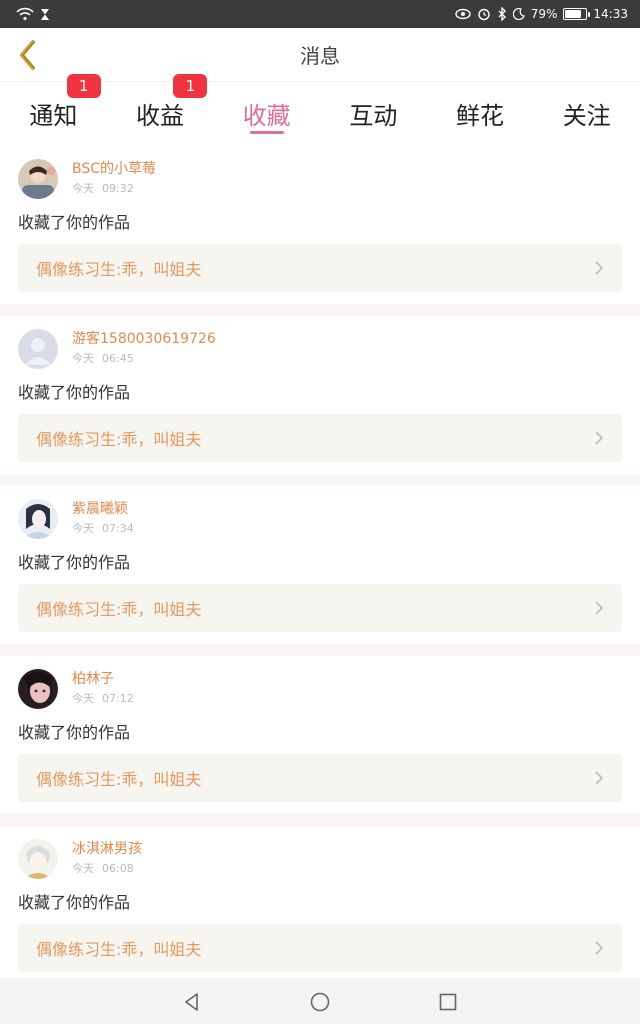  I want to click on message-user: 紫晨曦颖 今天 07:34, so click(320, 519).